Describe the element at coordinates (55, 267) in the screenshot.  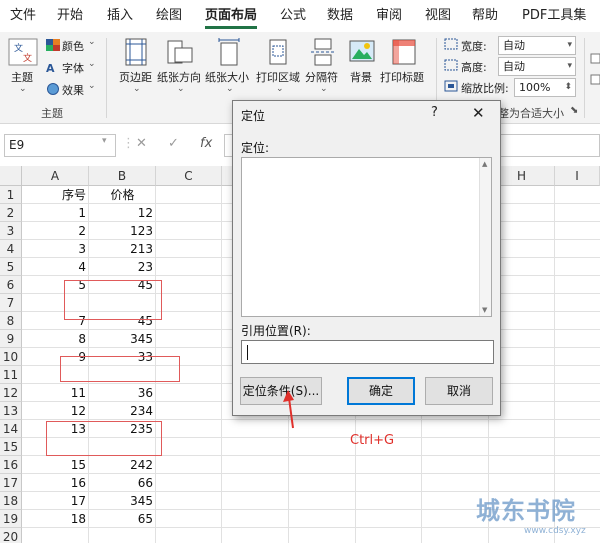
I see `table-cell: 4` at that location.